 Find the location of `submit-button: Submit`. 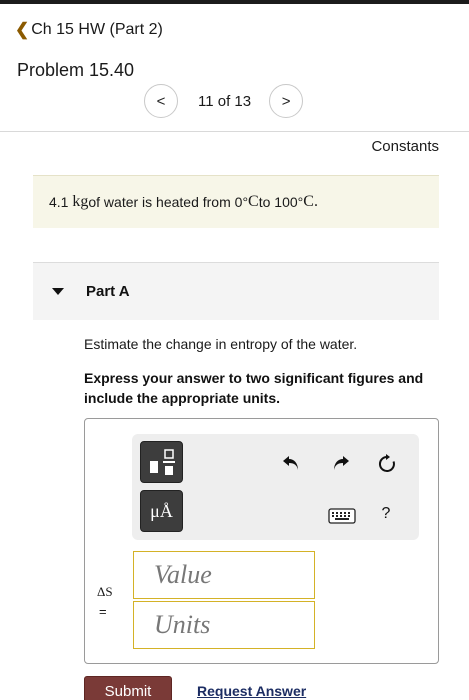

submit-button: Submit is located at coordinates (128, 688).